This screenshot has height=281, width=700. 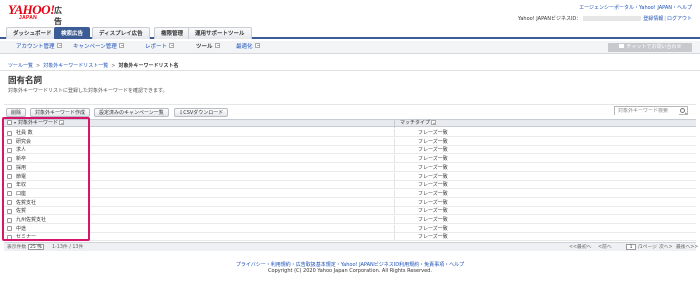 I want to click on page-description: 対象外キーワードリストに登録した対象外キーワードを確認できます。, so click(x=88, y=91).